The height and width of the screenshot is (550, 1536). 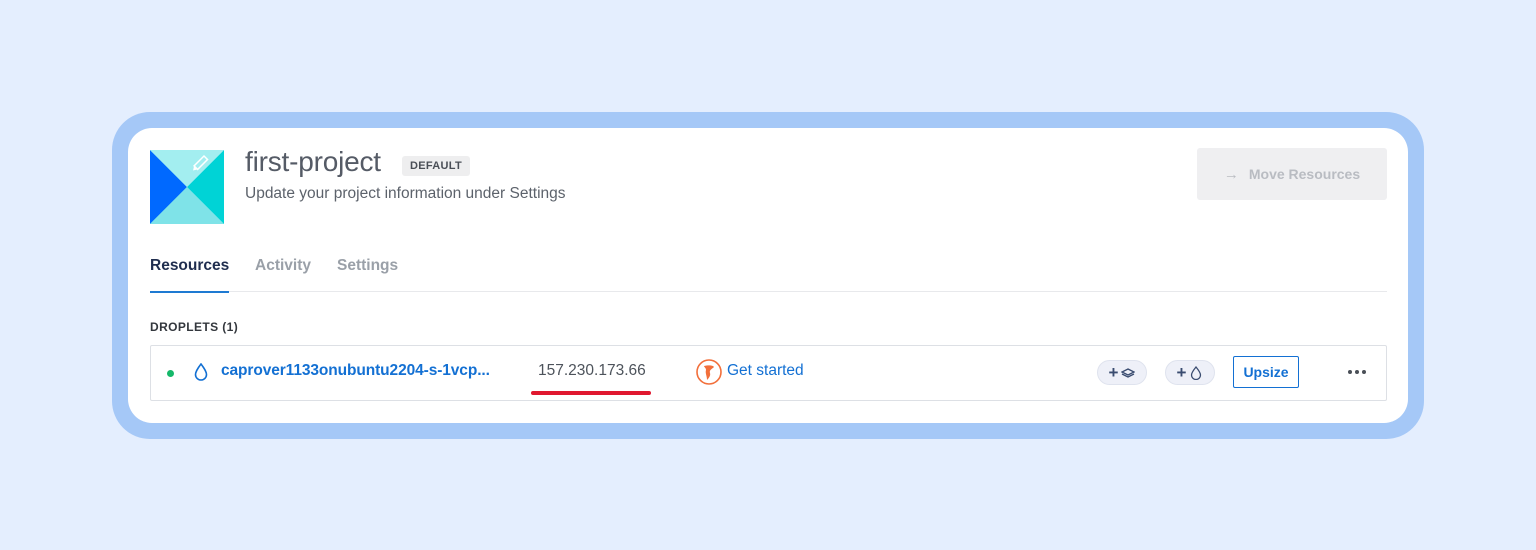 What do you see at coordinates (592, 371) in the screenshot?
I see `droplet-ip: 157.230.173.66` at bounding box center [592, 371].